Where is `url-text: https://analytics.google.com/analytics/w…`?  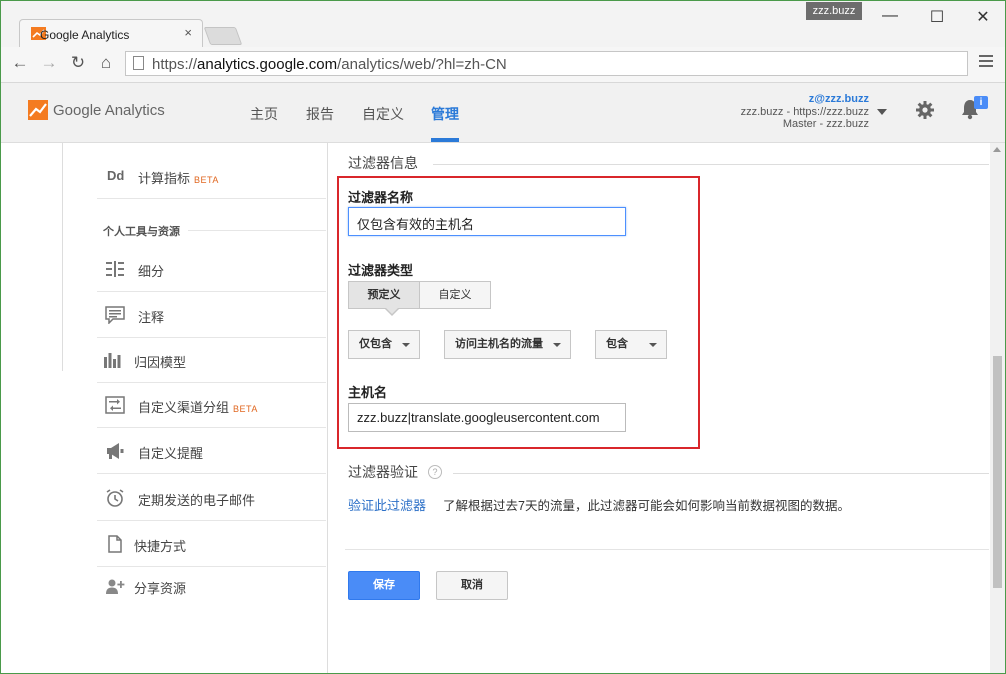
url-text: https://analytics.google.com/analytics/w… is located at coordinates (329, 64).